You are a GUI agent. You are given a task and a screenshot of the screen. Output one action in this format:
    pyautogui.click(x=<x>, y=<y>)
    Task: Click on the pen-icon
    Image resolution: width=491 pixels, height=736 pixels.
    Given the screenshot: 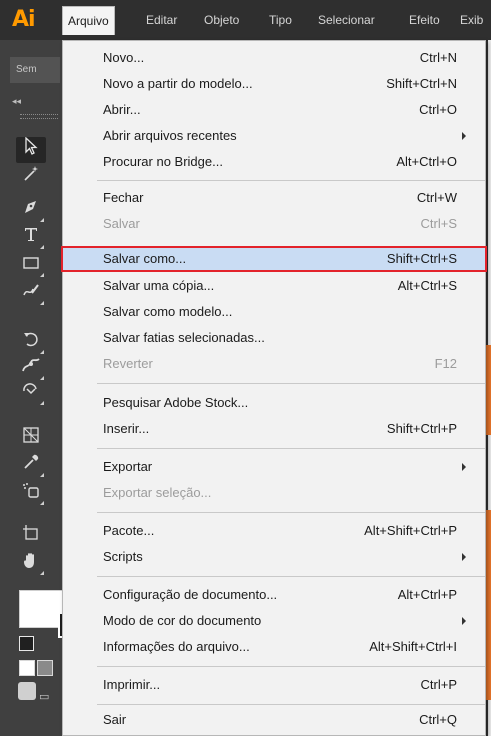 What is the action you would take?
    pyautogui.click(x=31, y=211)
    